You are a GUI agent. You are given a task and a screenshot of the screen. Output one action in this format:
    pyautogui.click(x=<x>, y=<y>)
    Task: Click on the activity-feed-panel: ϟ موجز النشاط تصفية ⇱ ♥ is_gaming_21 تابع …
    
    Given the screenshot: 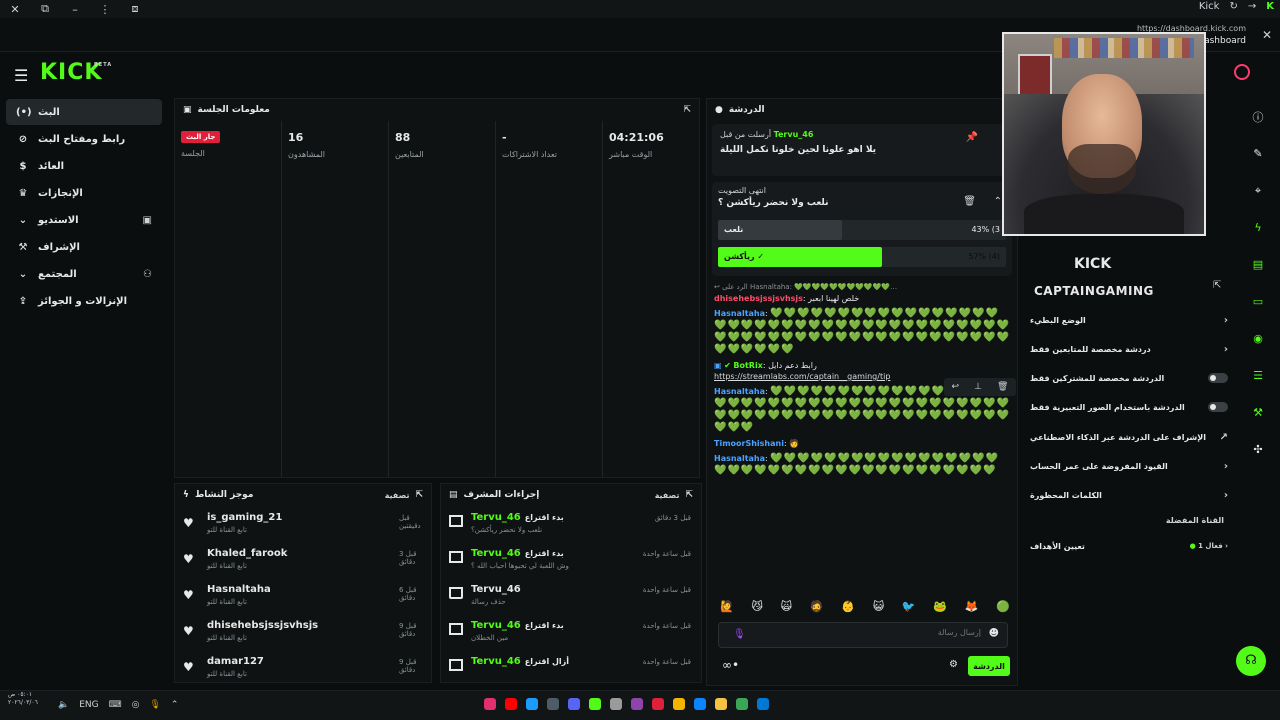 What is the action you would take?
    pyautogui.click(x=303, y=583)
    